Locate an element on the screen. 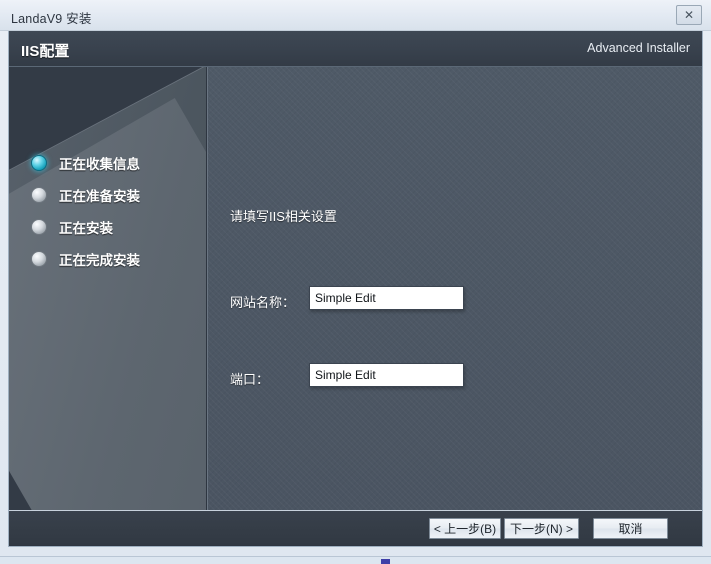 The width and height of the screenshot is (711, 564). sidebar-step-collecting-info: 正在收集信息 is located at coordinates (85, 163).